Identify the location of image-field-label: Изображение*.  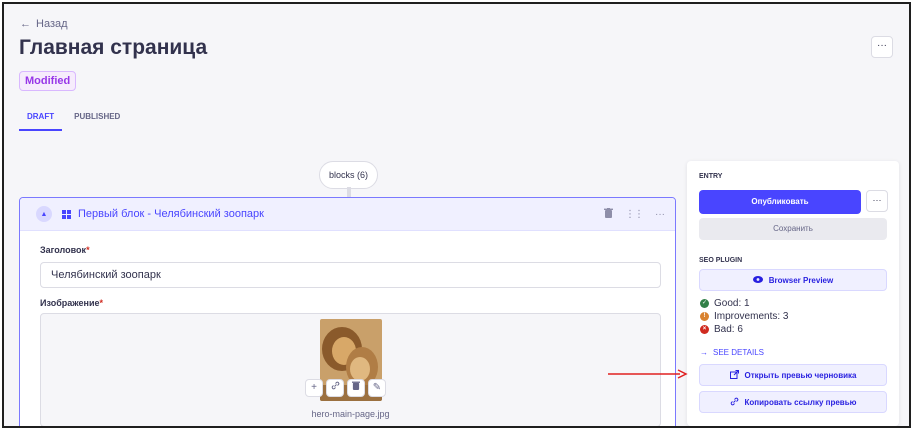
(72, 303).